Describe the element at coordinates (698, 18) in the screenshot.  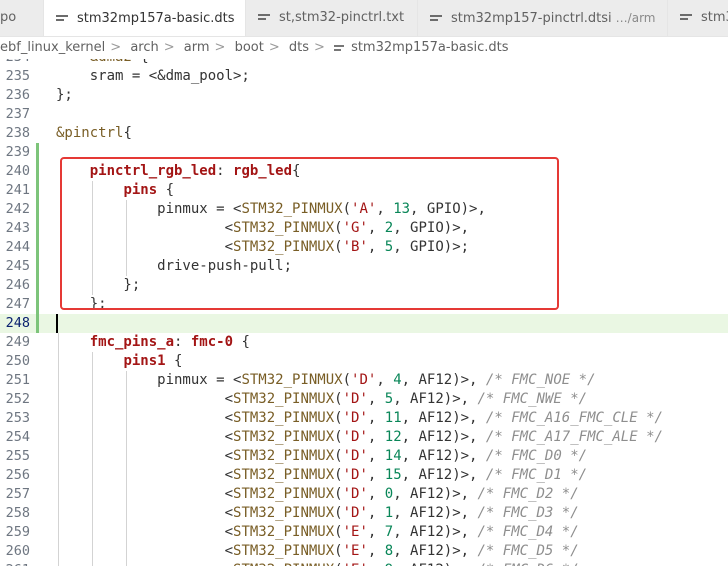
I see `tab-partial-right: stm3` at that location.